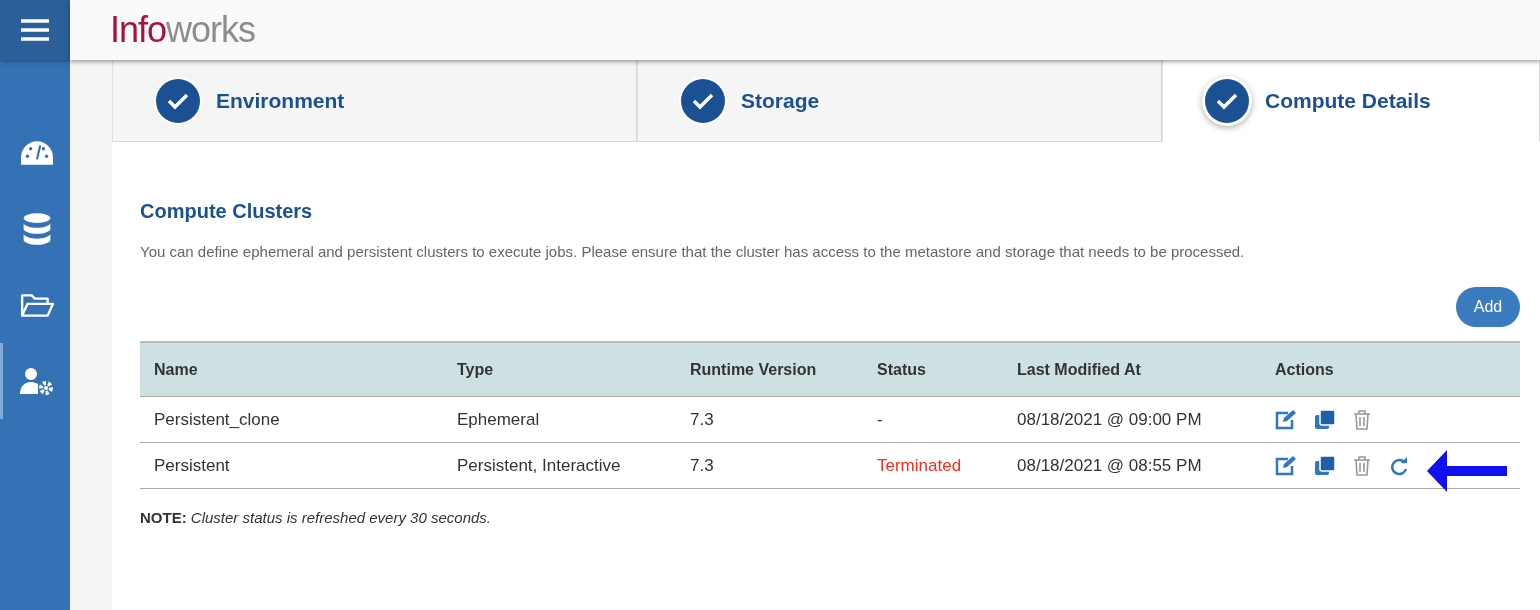 This screenshot has width=1540, height=610. Describe the element at coordinates (1399, 465) in the screenshot. I see `refresh-icon` at that location.